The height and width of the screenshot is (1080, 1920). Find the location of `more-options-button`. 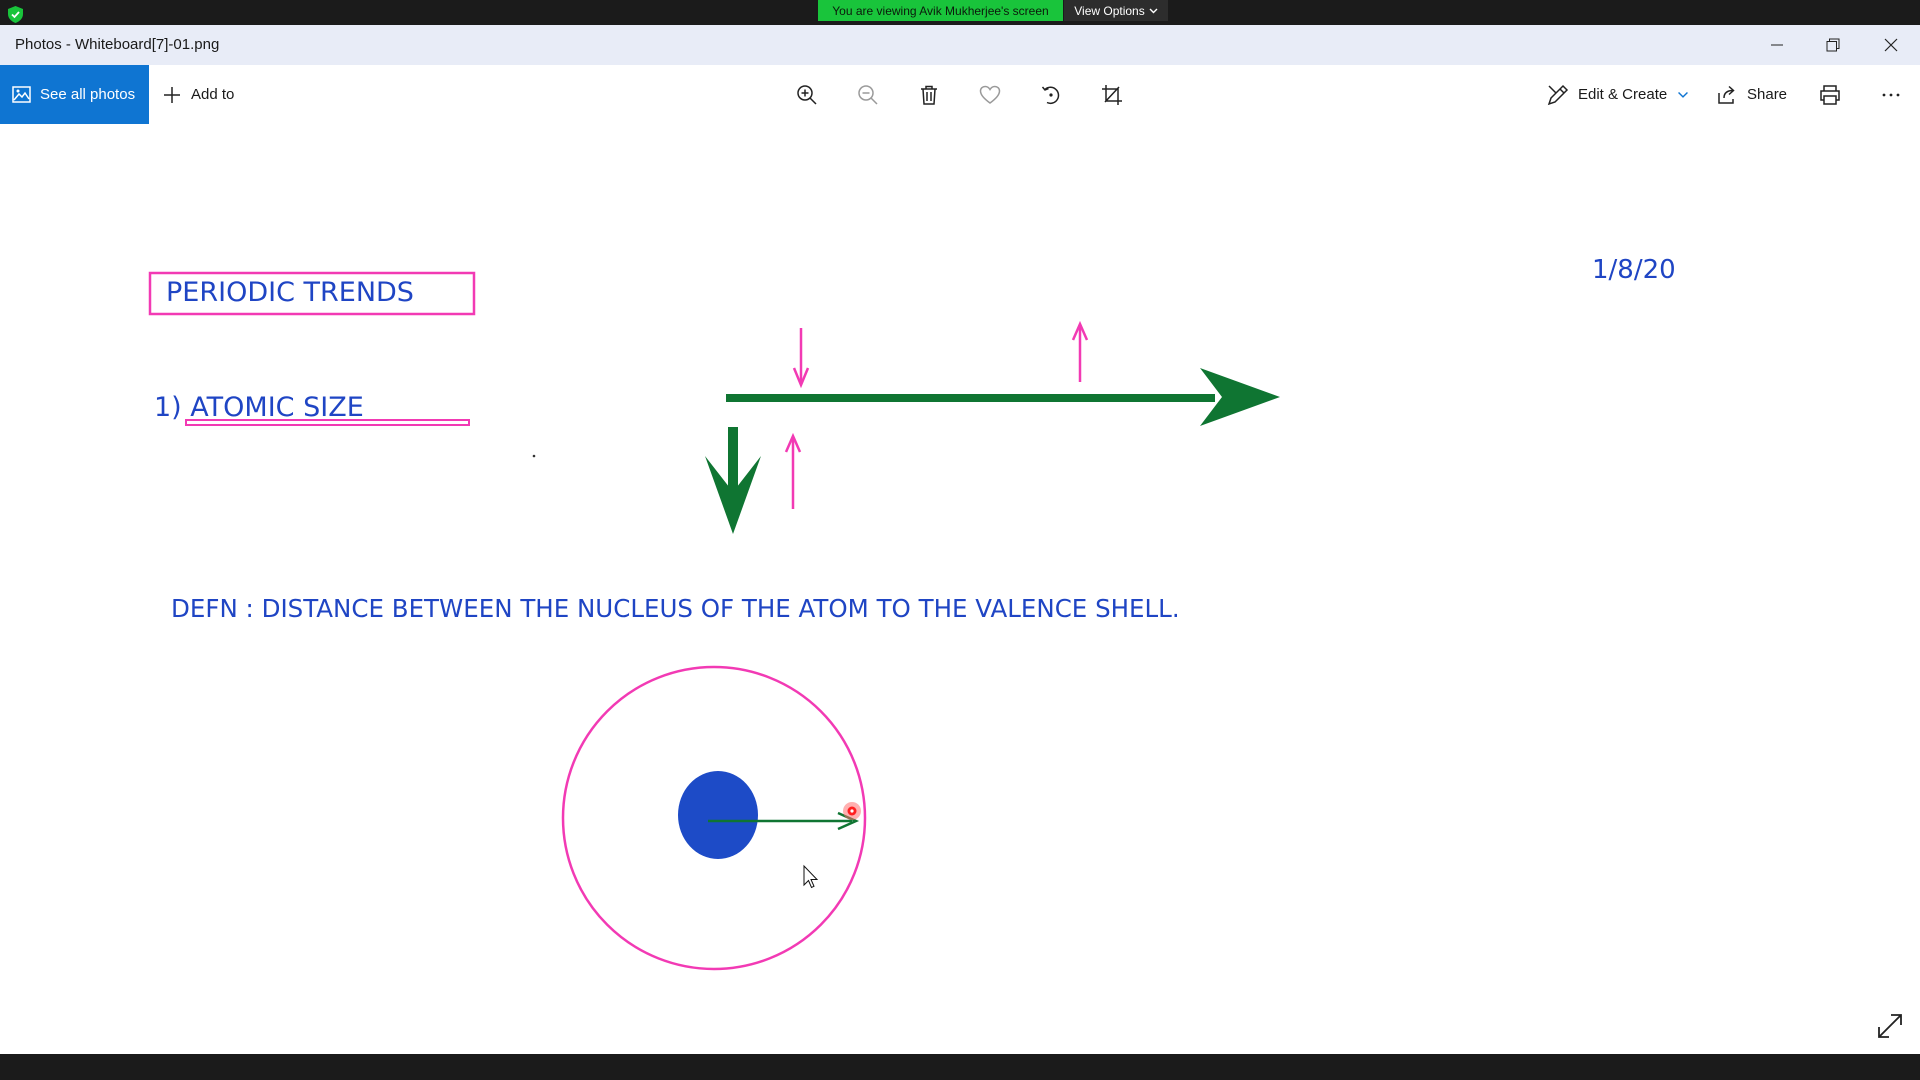

more-options-button is located at coordinates (1891, 94).